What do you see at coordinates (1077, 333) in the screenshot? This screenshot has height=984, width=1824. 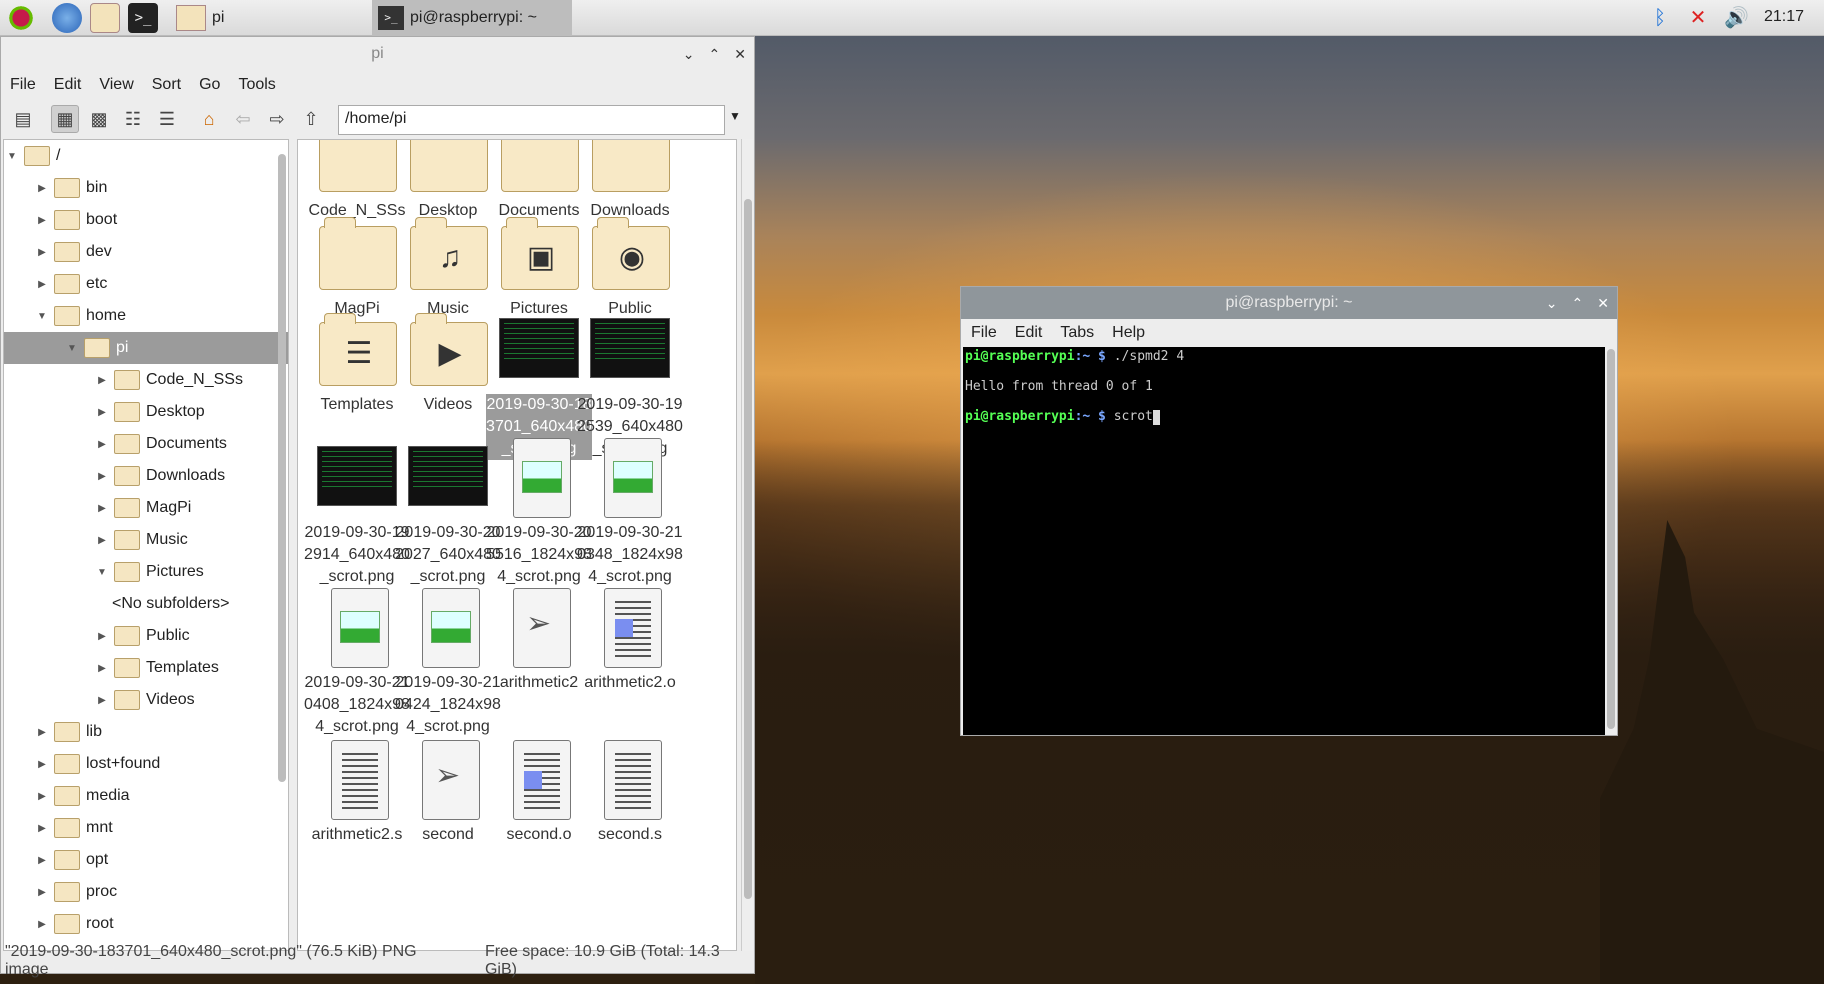 I see `menu-tabs: Tabs` at bounding box center [1077, 333].